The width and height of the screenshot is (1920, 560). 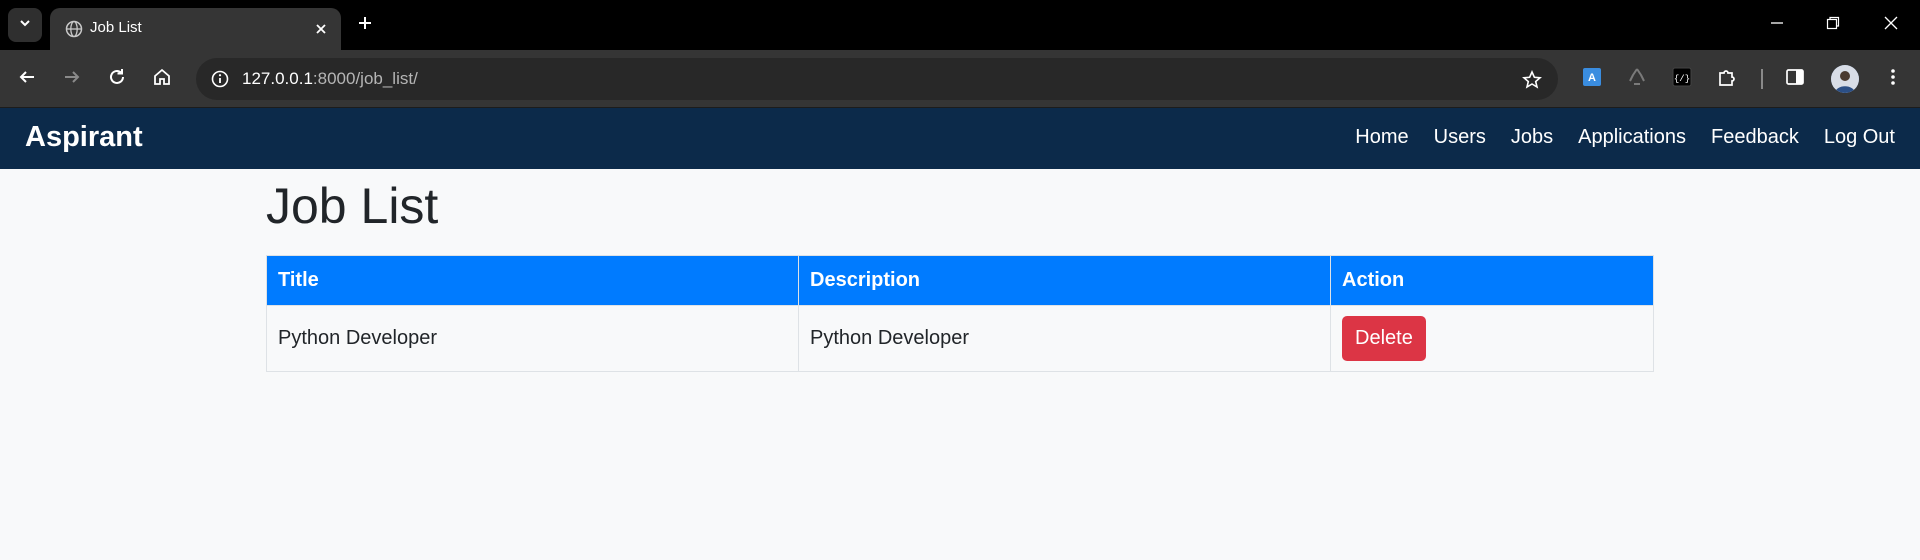 I want to click on puzzle-icon, so click(x=1727, y=79).